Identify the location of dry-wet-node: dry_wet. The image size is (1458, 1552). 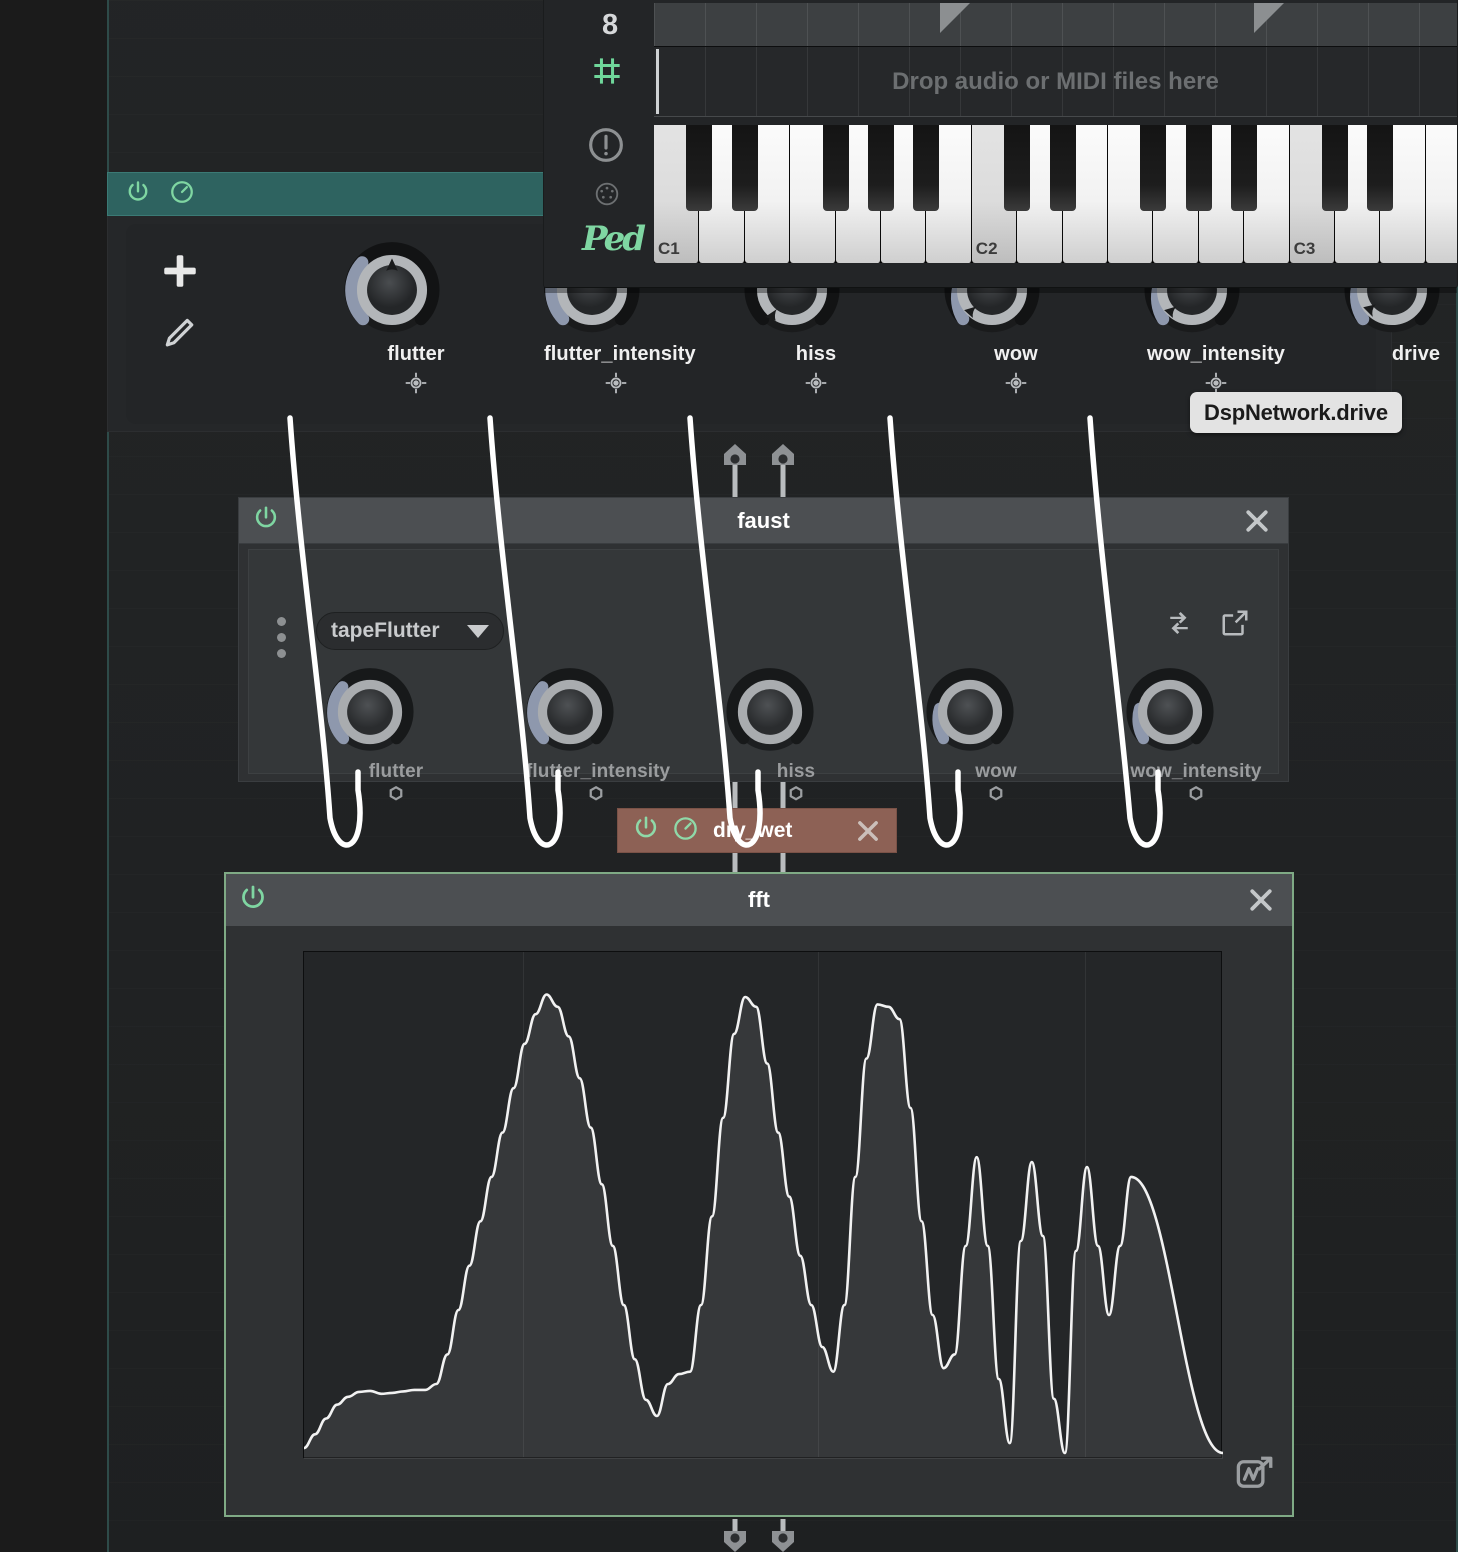
(757, 830).